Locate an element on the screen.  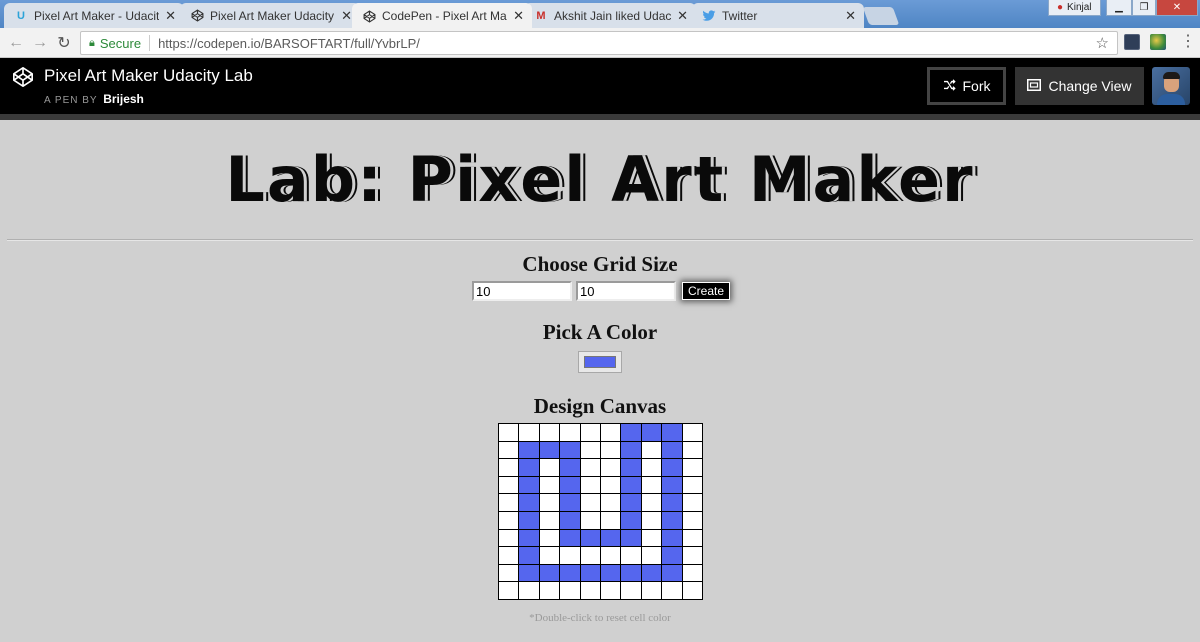
fork-button: Fork is located at coordinates (966, 86).